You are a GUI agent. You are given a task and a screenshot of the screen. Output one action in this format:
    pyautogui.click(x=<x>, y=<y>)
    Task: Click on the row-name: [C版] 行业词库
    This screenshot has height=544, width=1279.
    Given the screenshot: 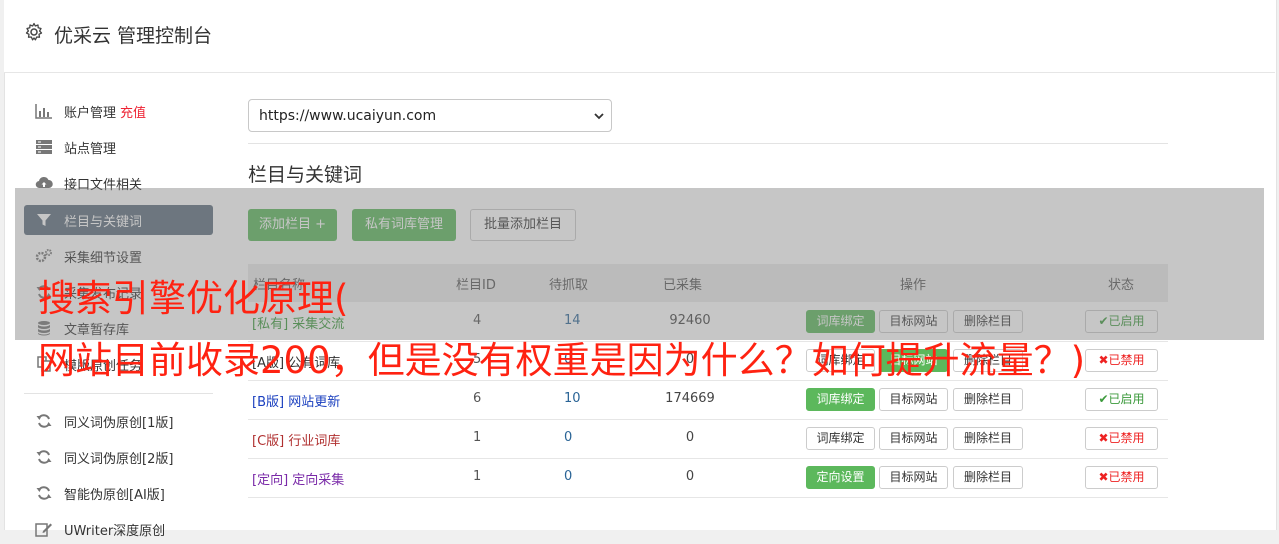 What is the action you would take?
    pyautogui.click(x=296, y=439)
    